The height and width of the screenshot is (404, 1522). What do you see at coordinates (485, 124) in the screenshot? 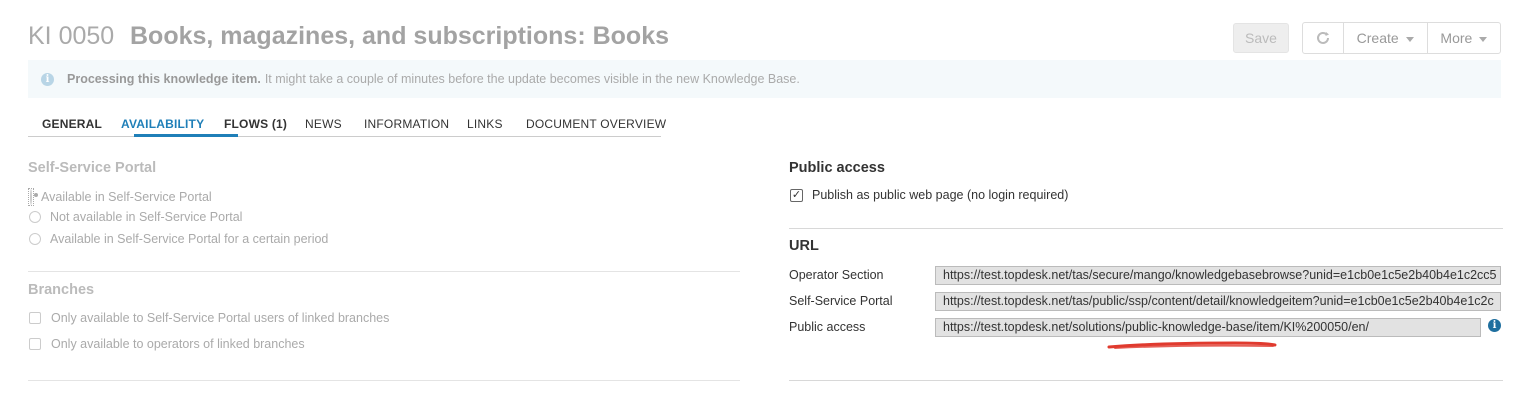
I see `tab-links: LINKS` at bounding box center [485, 124].